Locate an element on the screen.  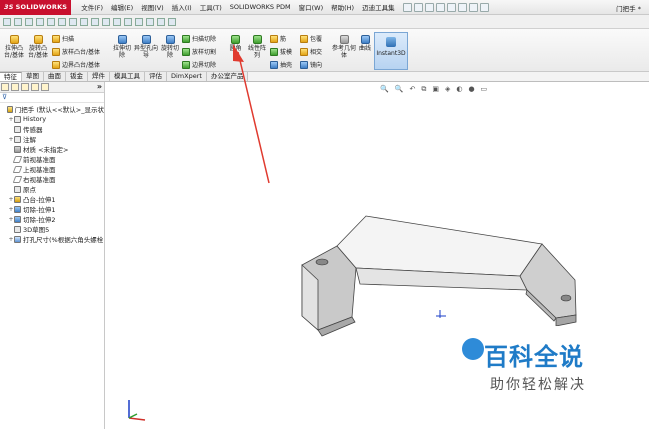
origin-icon is located at coordinates (441, 314).